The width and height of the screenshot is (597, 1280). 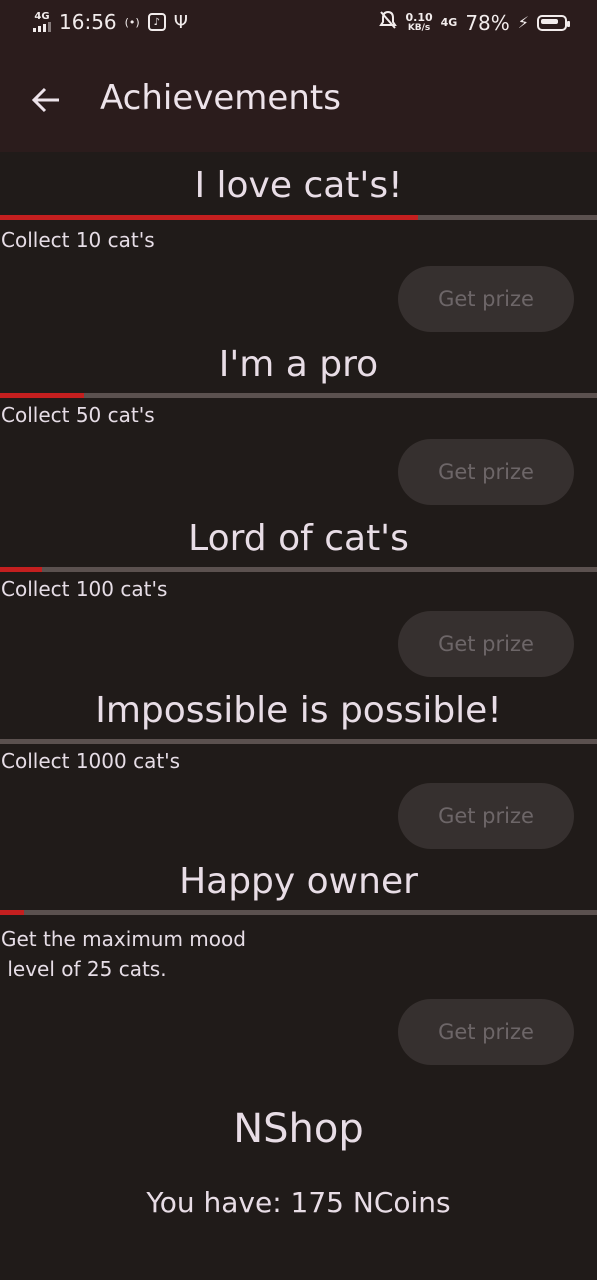 What do you see at coordinates (298, 881) in the screenshot?
I see `achievement-title: Happy owner` at bounding box center [298, 881].